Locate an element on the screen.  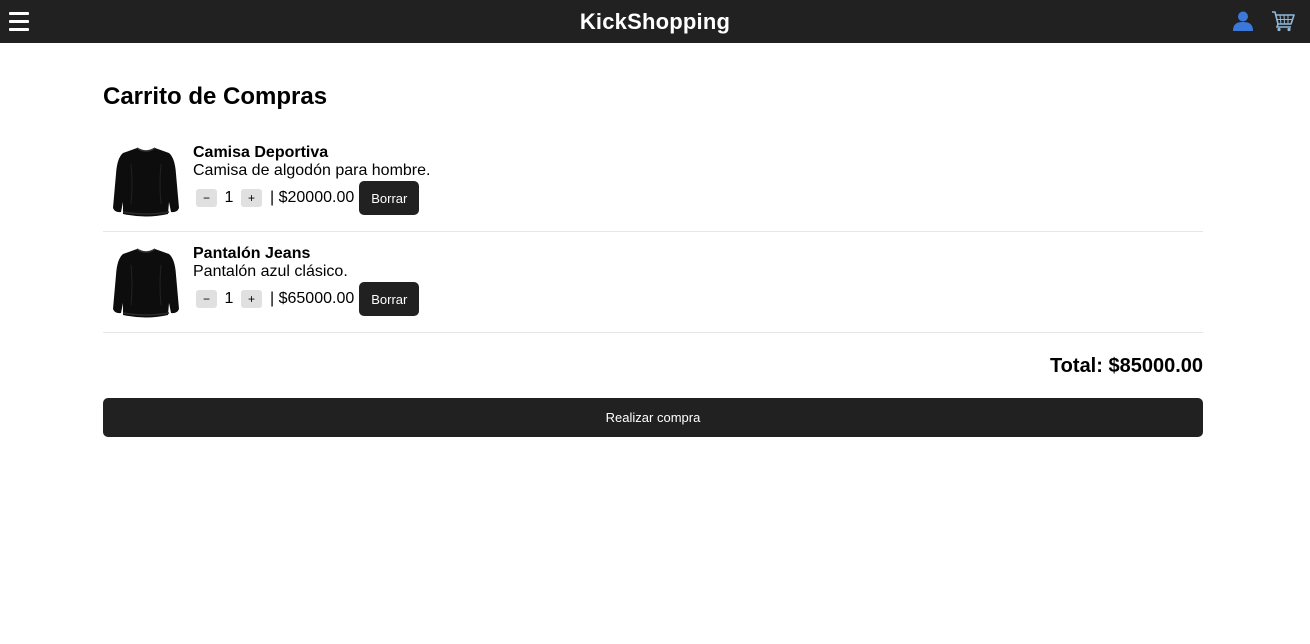
hamburger-menu-icon is located at coordinates (20, 21).